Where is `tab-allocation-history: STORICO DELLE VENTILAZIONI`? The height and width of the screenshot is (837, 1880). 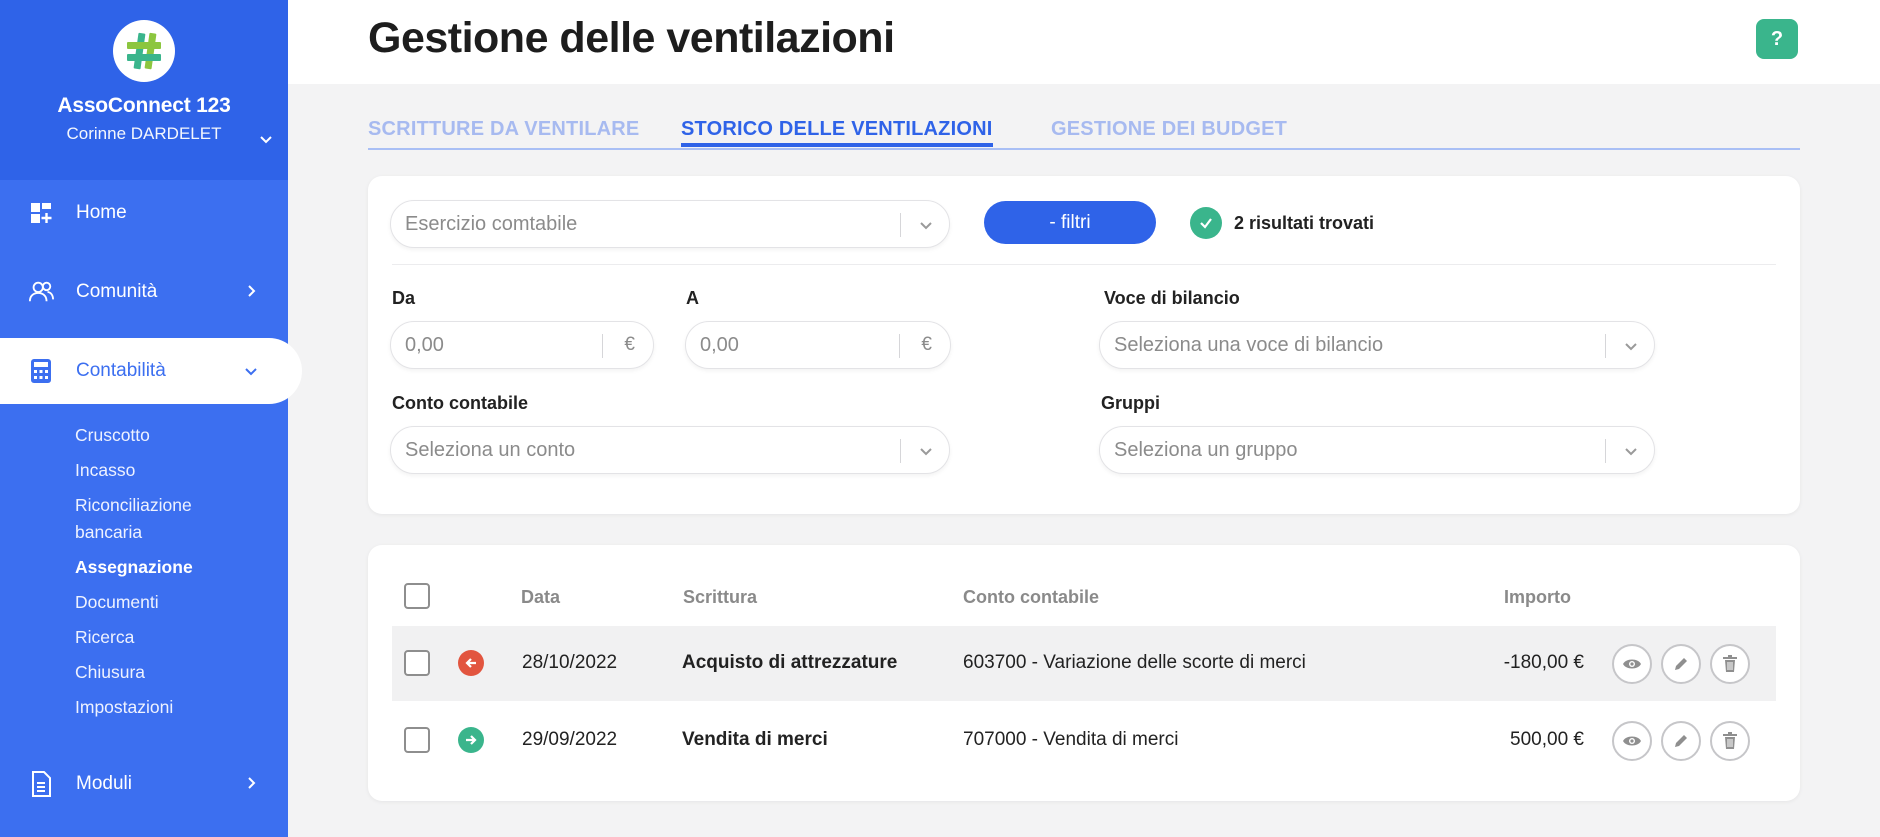 tab-allocation-history: STORICO DELLE VENTILAZIONI is located at coordinates (837, 132).